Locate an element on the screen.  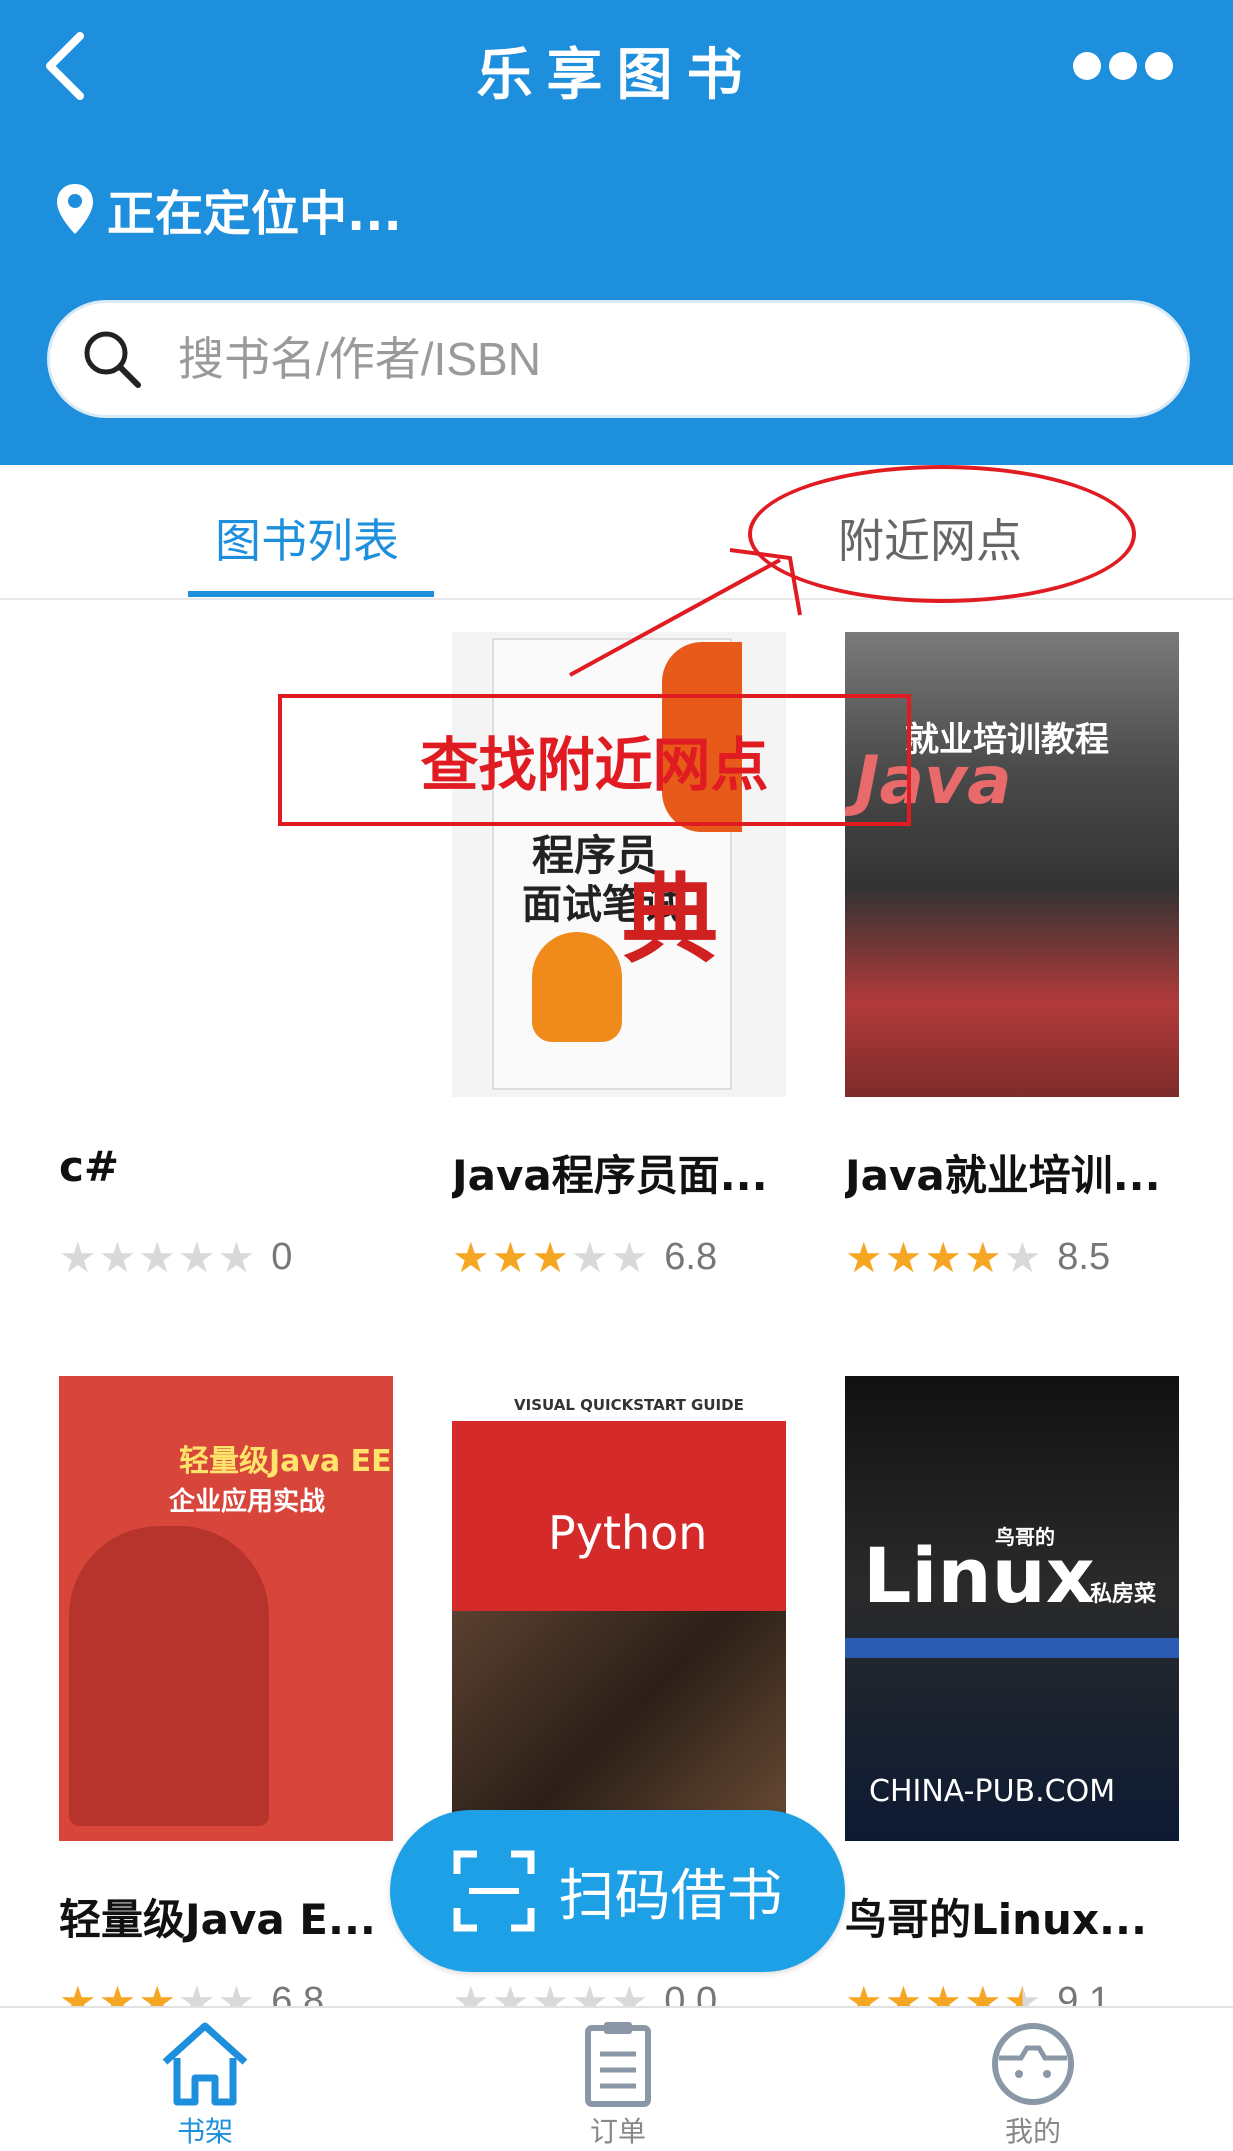
location-pin-icon is located at coordinates (75, 209).